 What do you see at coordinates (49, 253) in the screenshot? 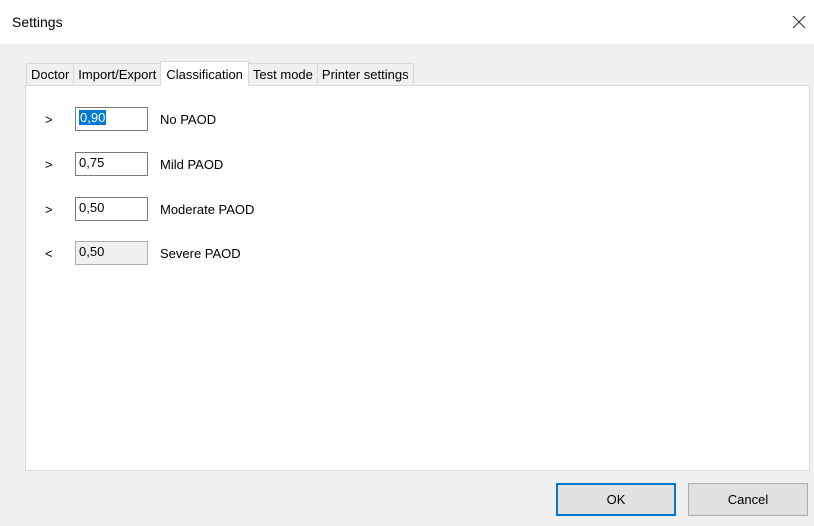
I see `operator-label: <` at bounding box center [49, 253].